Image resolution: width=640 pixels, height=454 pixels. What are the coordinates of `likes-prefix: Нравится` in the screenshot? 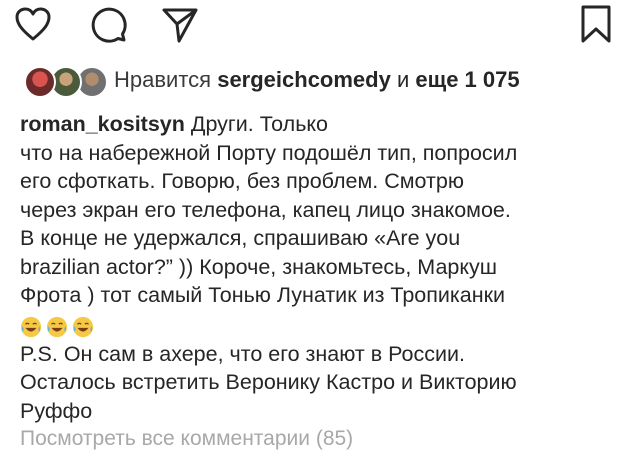 It's located at (163, 79).